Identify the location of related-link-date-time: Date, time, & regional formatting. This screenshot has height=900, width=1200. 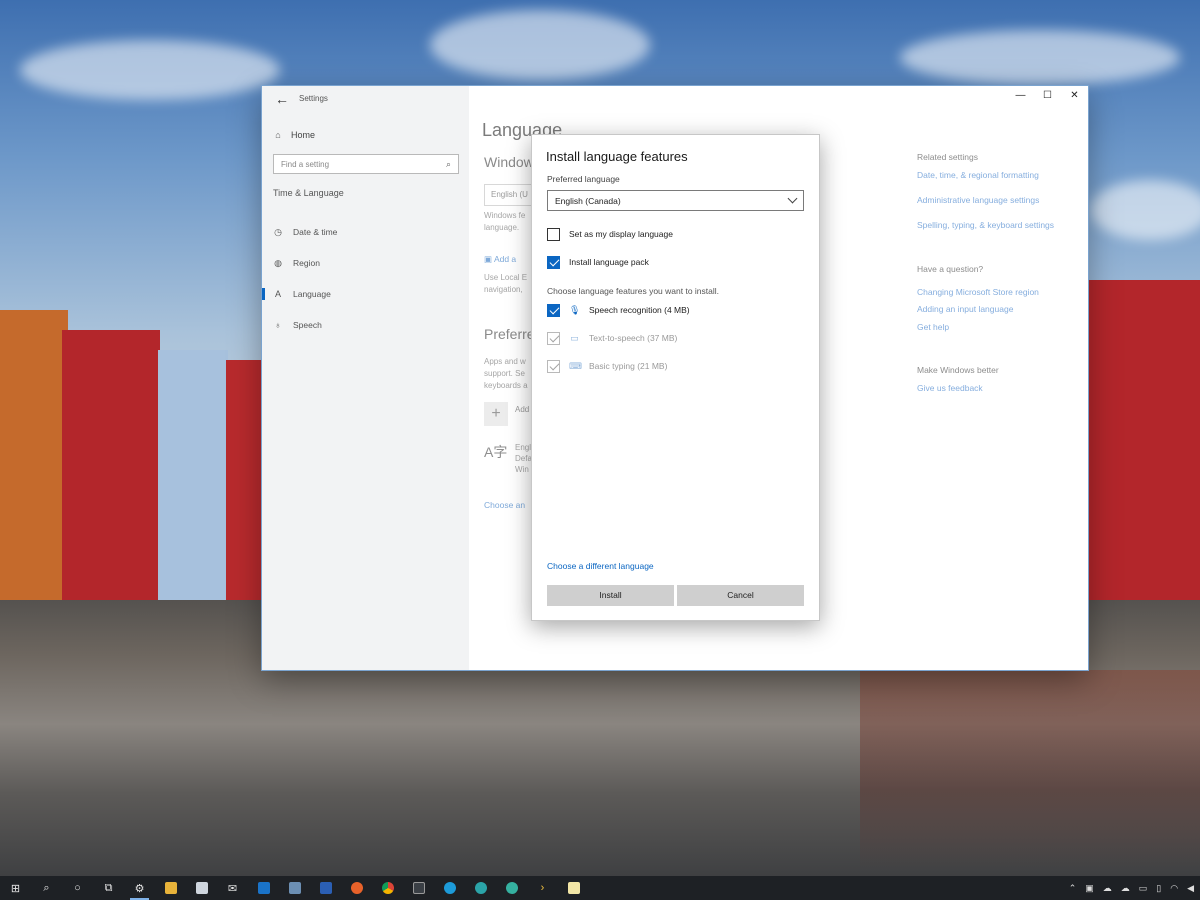
(978, 175).